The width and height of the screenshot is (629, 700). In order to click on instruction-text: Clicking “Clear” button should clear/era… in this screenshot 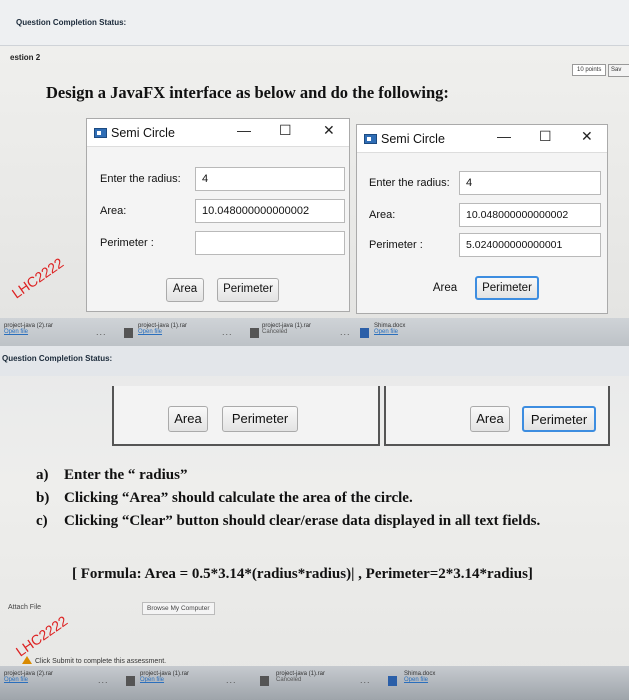, I will do `click(302, 521)`.